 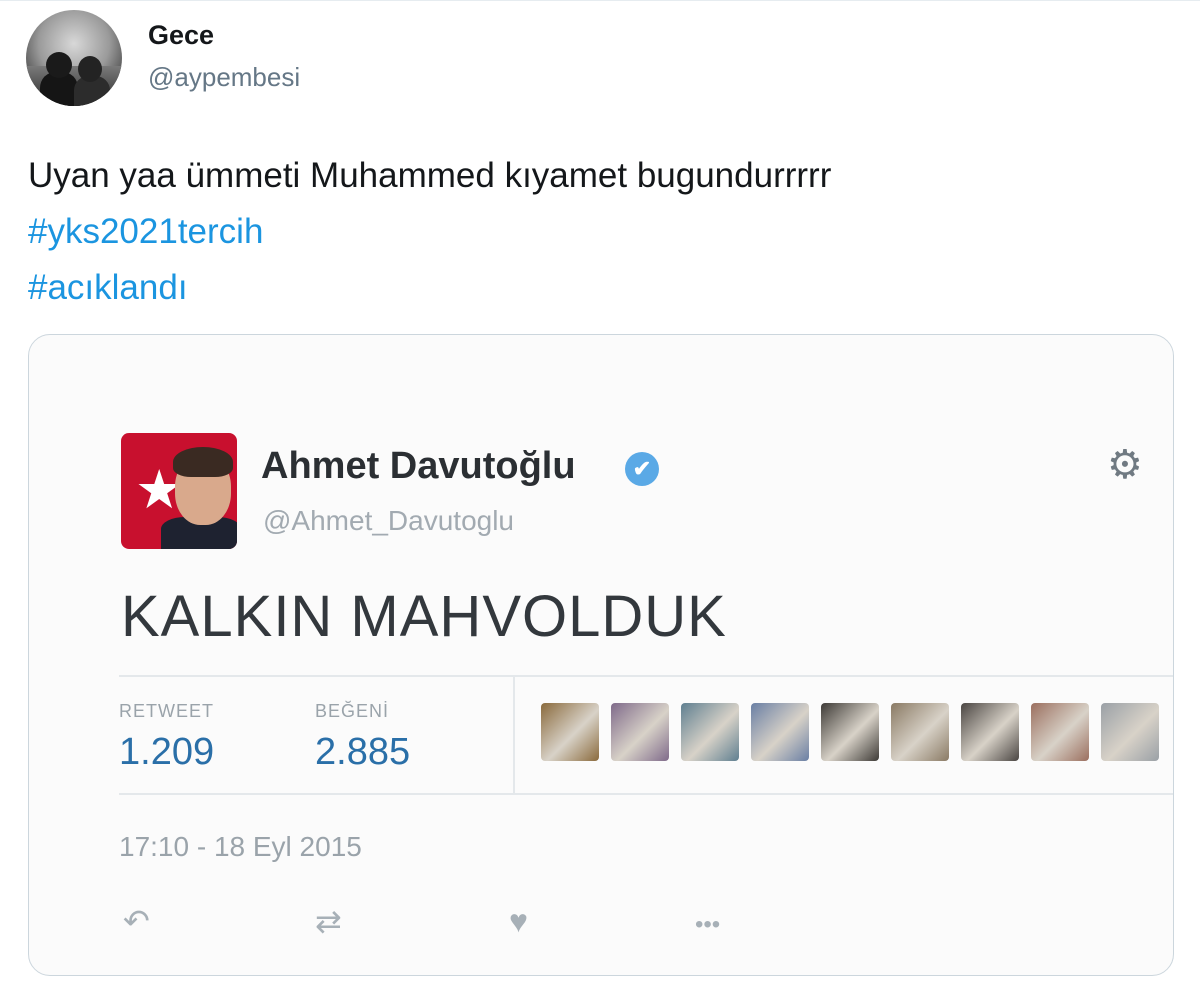 What do you see at coordinates (167, 752) in the screenshot?
I see `retweet-count-value: 1.209` at bounding box center [167, 752].